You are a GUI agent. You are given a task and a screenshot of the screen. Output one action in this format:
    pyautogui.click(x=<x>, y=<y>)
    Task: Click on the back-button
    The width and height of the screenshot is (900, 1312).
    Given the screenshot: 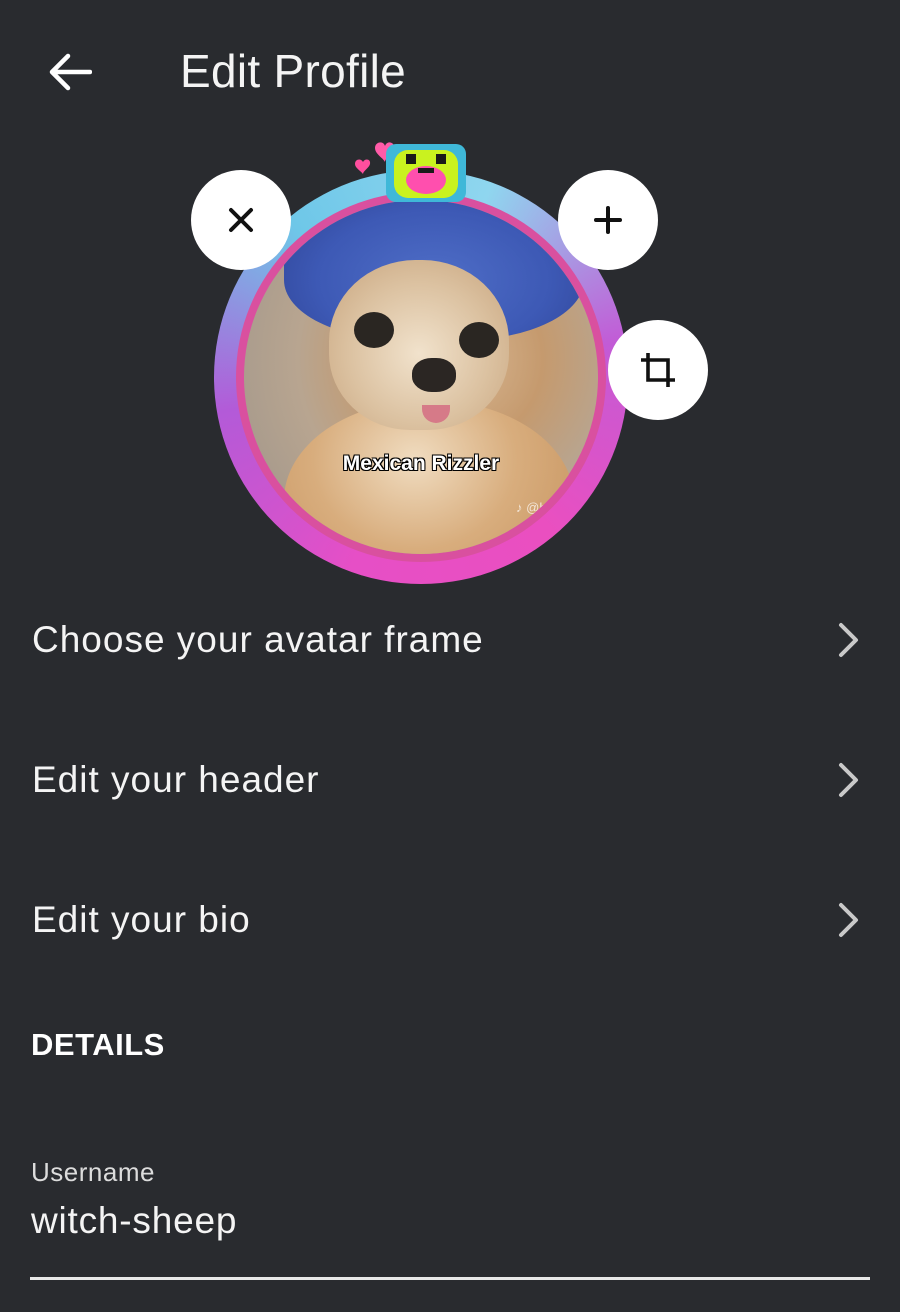 What is the action you would take?
    pyautogui.click(x=70, y=72)
    